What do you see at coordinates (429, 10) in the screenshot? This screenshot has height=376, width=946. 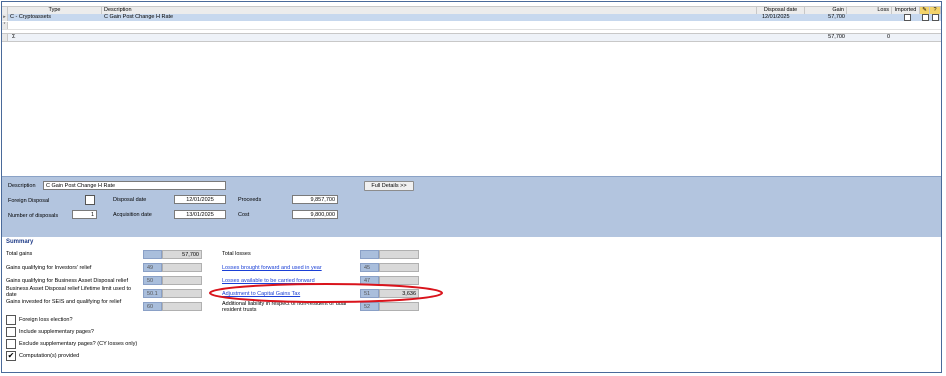 I see `column-description: Description` at bounding box center [429, 10].